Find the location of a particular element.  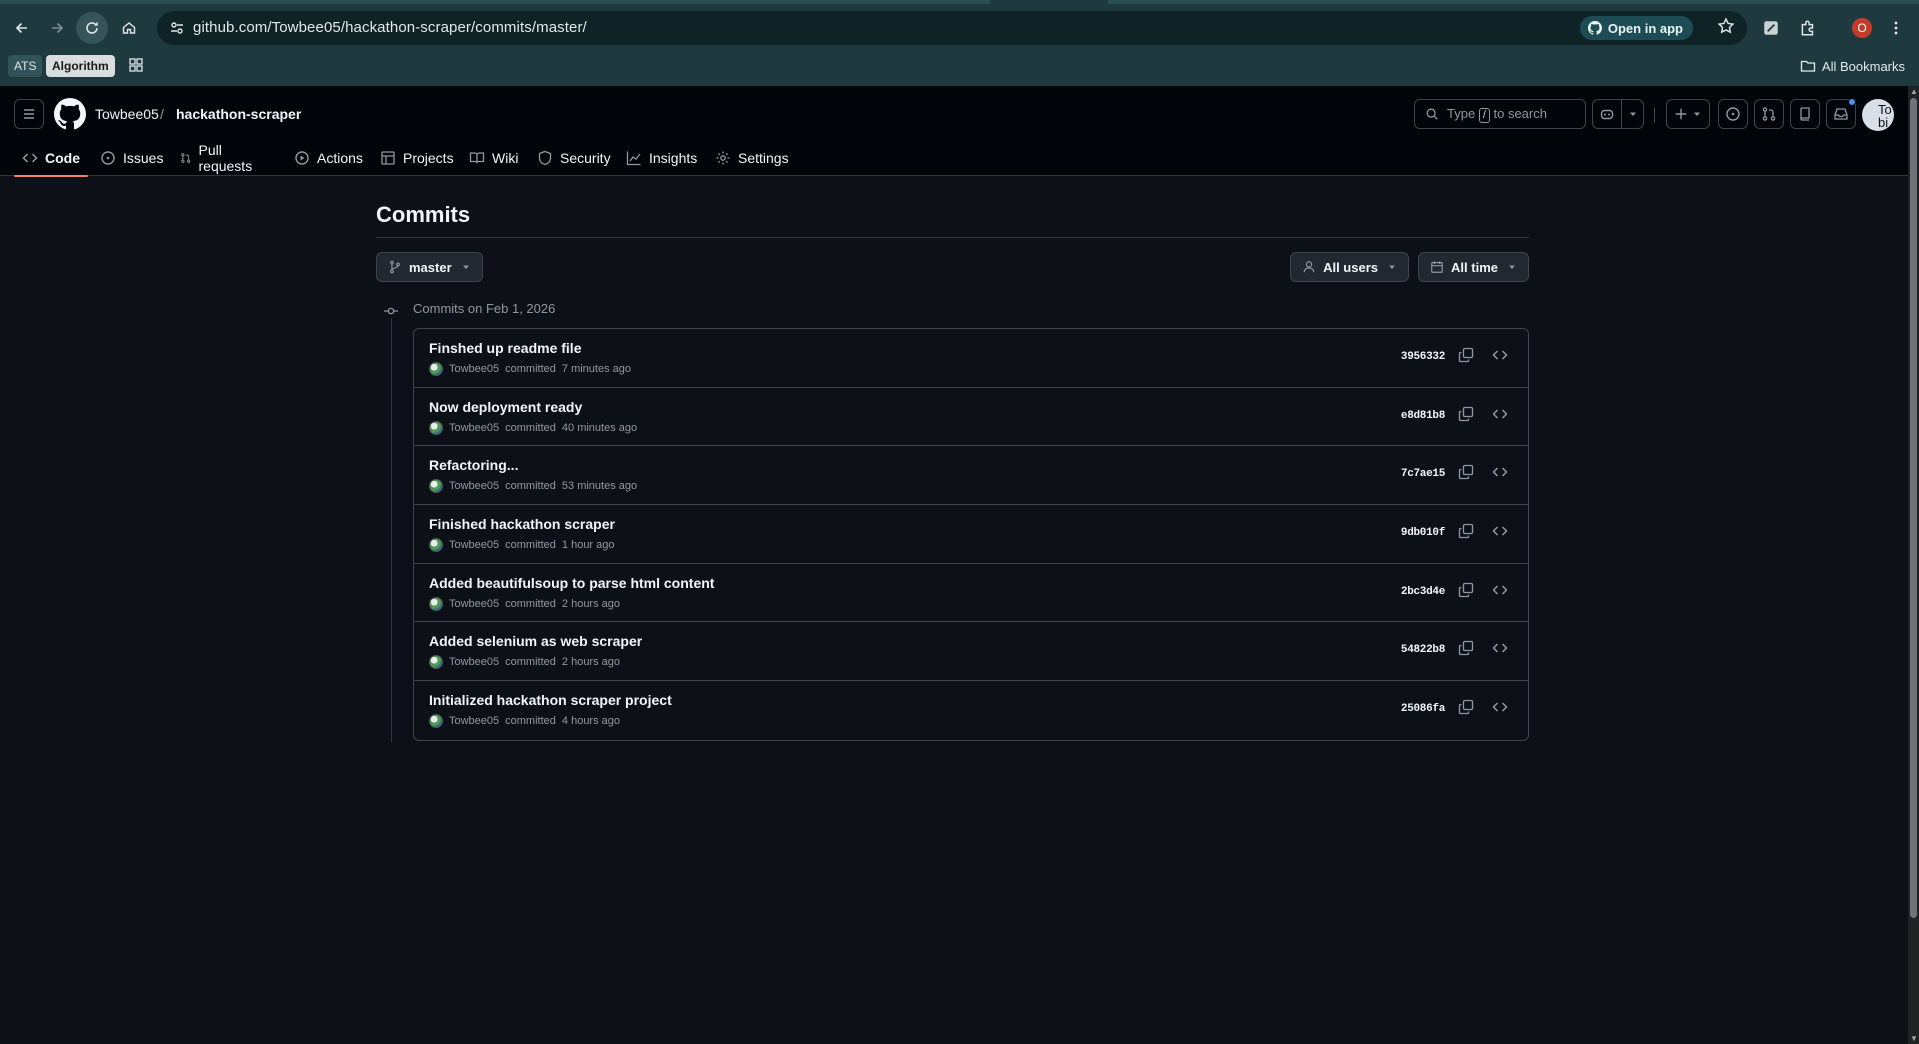

commit-sha-link: e8d81b8 is located at coordinates (1423, 416).